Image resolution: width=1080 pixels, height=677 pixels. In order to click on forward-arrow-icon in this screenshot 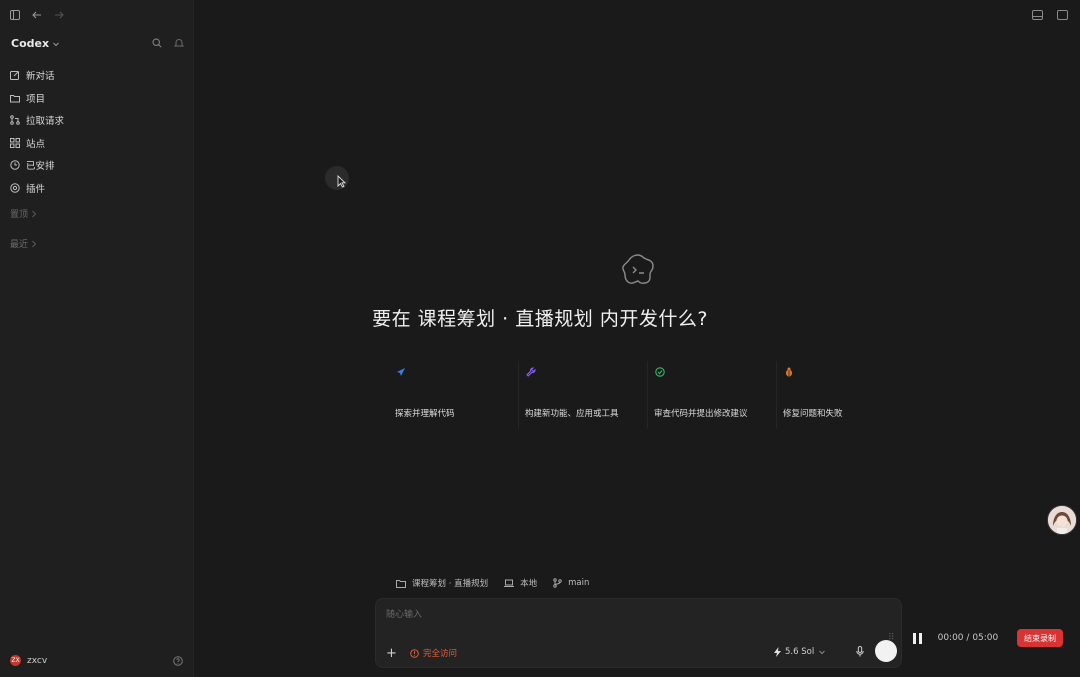, I will do `click(59, 15)`.